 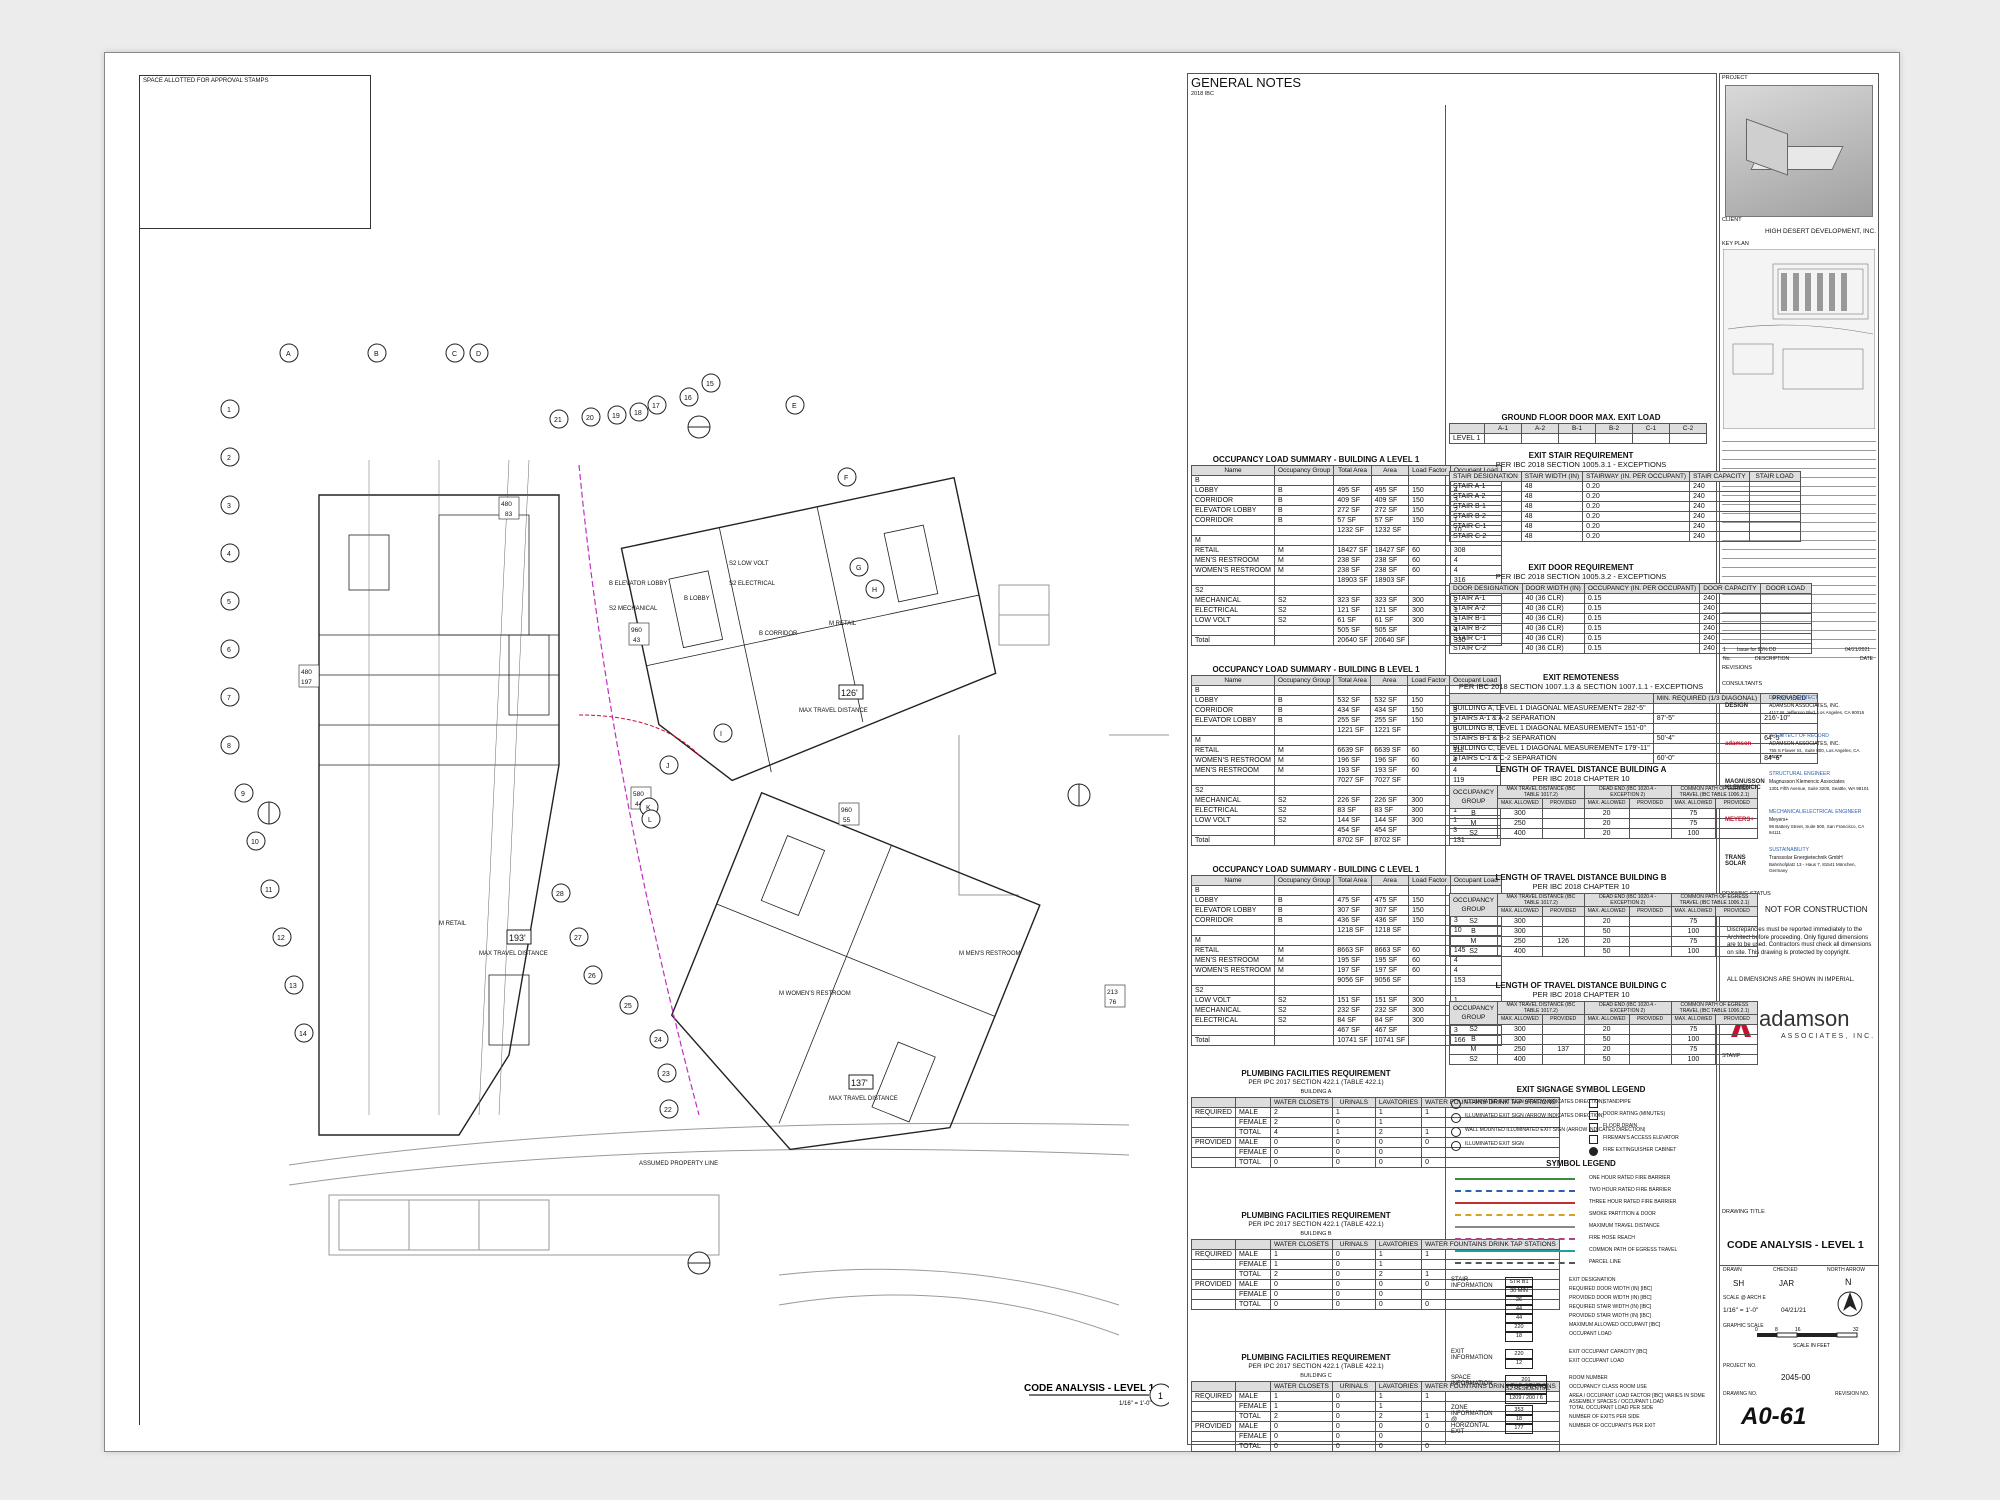 I want to click on consultant-role: SUSTAINABILITY, so click(x=1789, y=850).